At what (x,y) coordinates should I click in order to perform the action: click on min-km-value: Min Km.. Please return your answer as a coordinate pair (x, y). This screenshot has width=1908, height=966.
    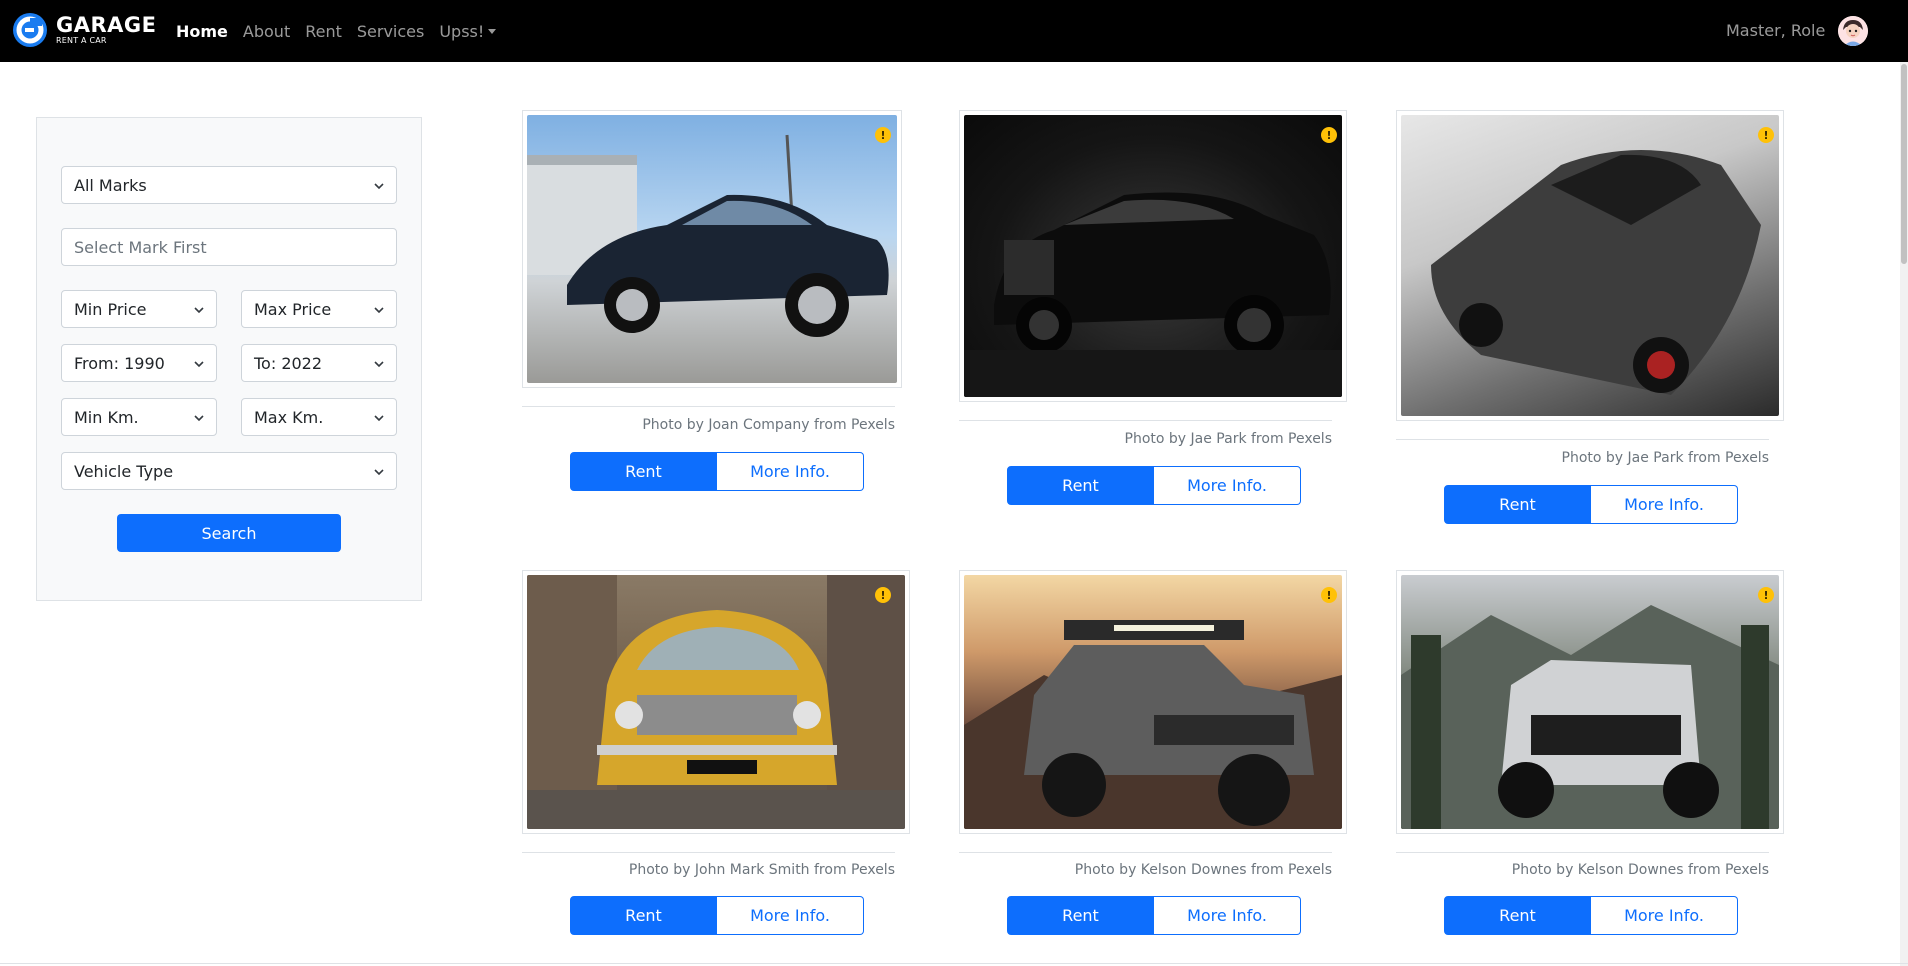
    Looking at the image, I should click on (106, 417).